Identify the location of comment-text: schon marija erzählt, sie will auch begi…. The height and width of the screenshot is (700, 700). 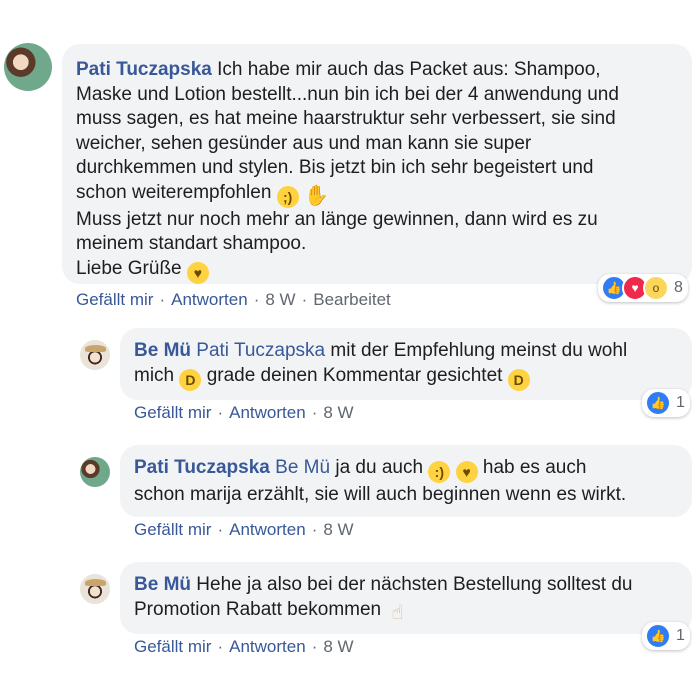
(380, 494).